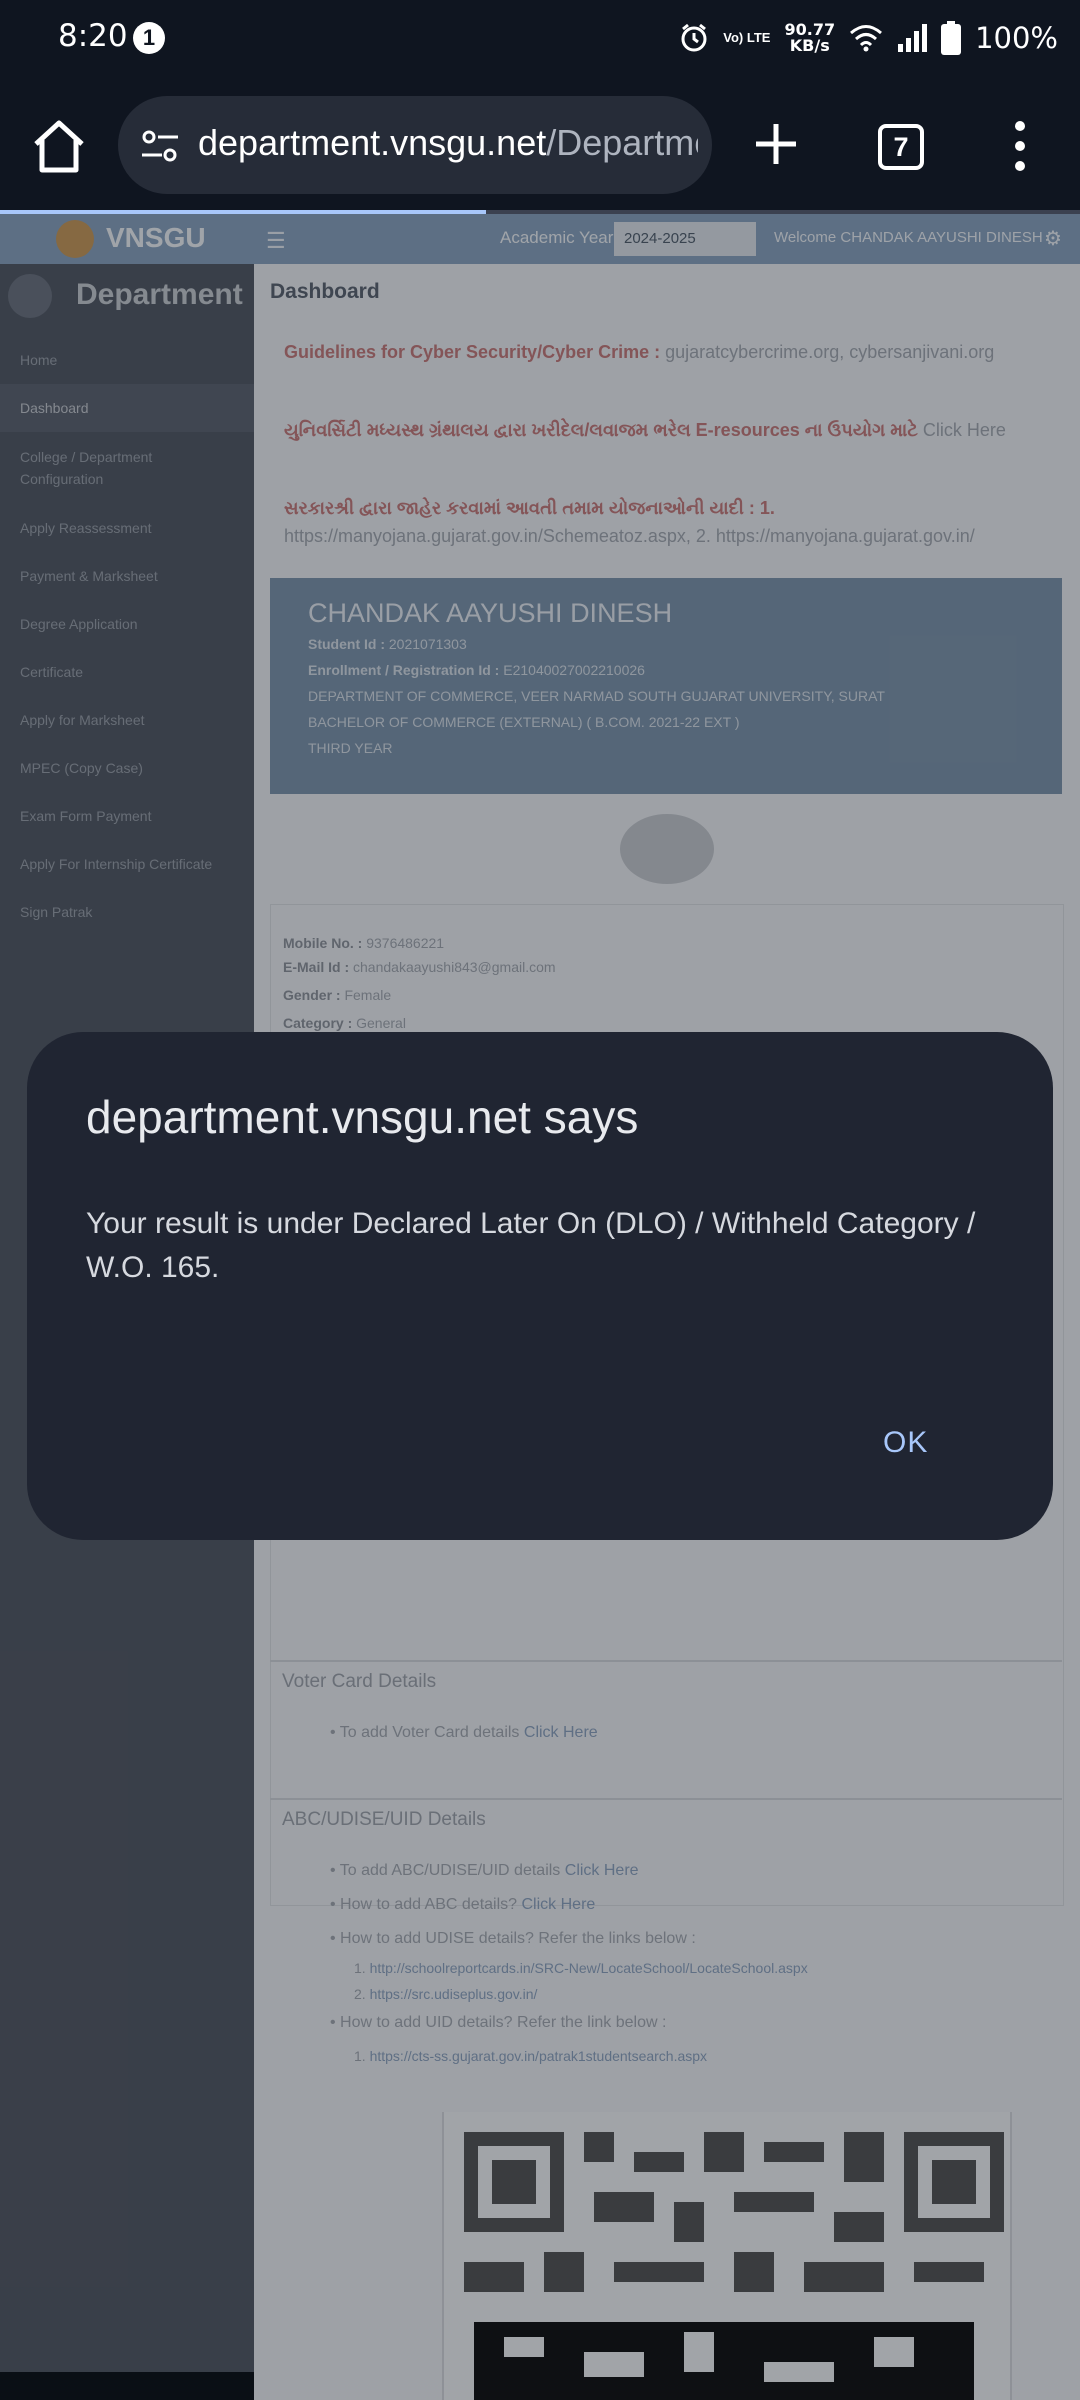  Describe the element at coordinates (372, 142) in the screenshot. I see `url-host: department.vnsgu.net` at that location.